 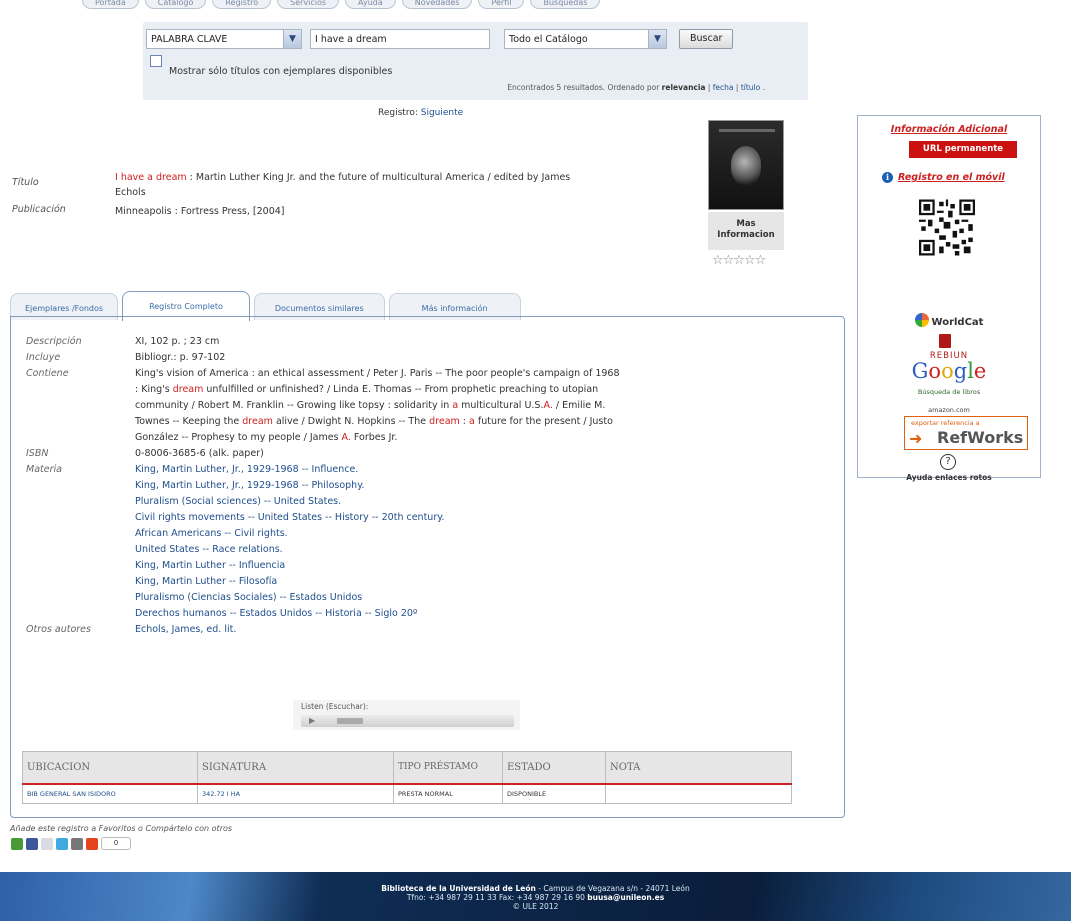 What do you see at coordinates (47, 373) in the screenshot?
I see `contents-label: Contiene` at bounding box center [47, 373].